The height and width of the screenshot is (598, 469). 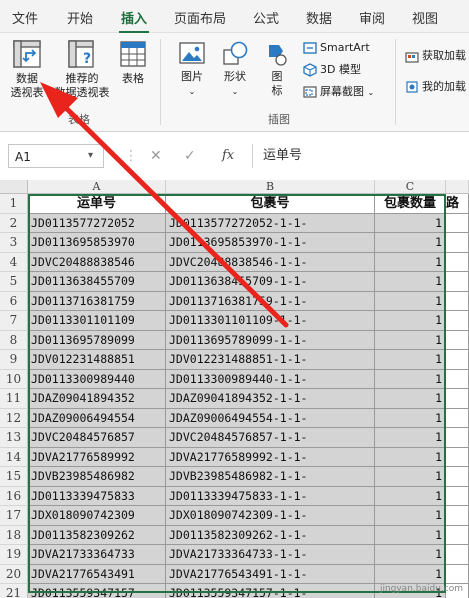 What do you see at coordinates (14, 591) in the screenshot?
I see `row-header: 21` at bounding box center [14, 591].